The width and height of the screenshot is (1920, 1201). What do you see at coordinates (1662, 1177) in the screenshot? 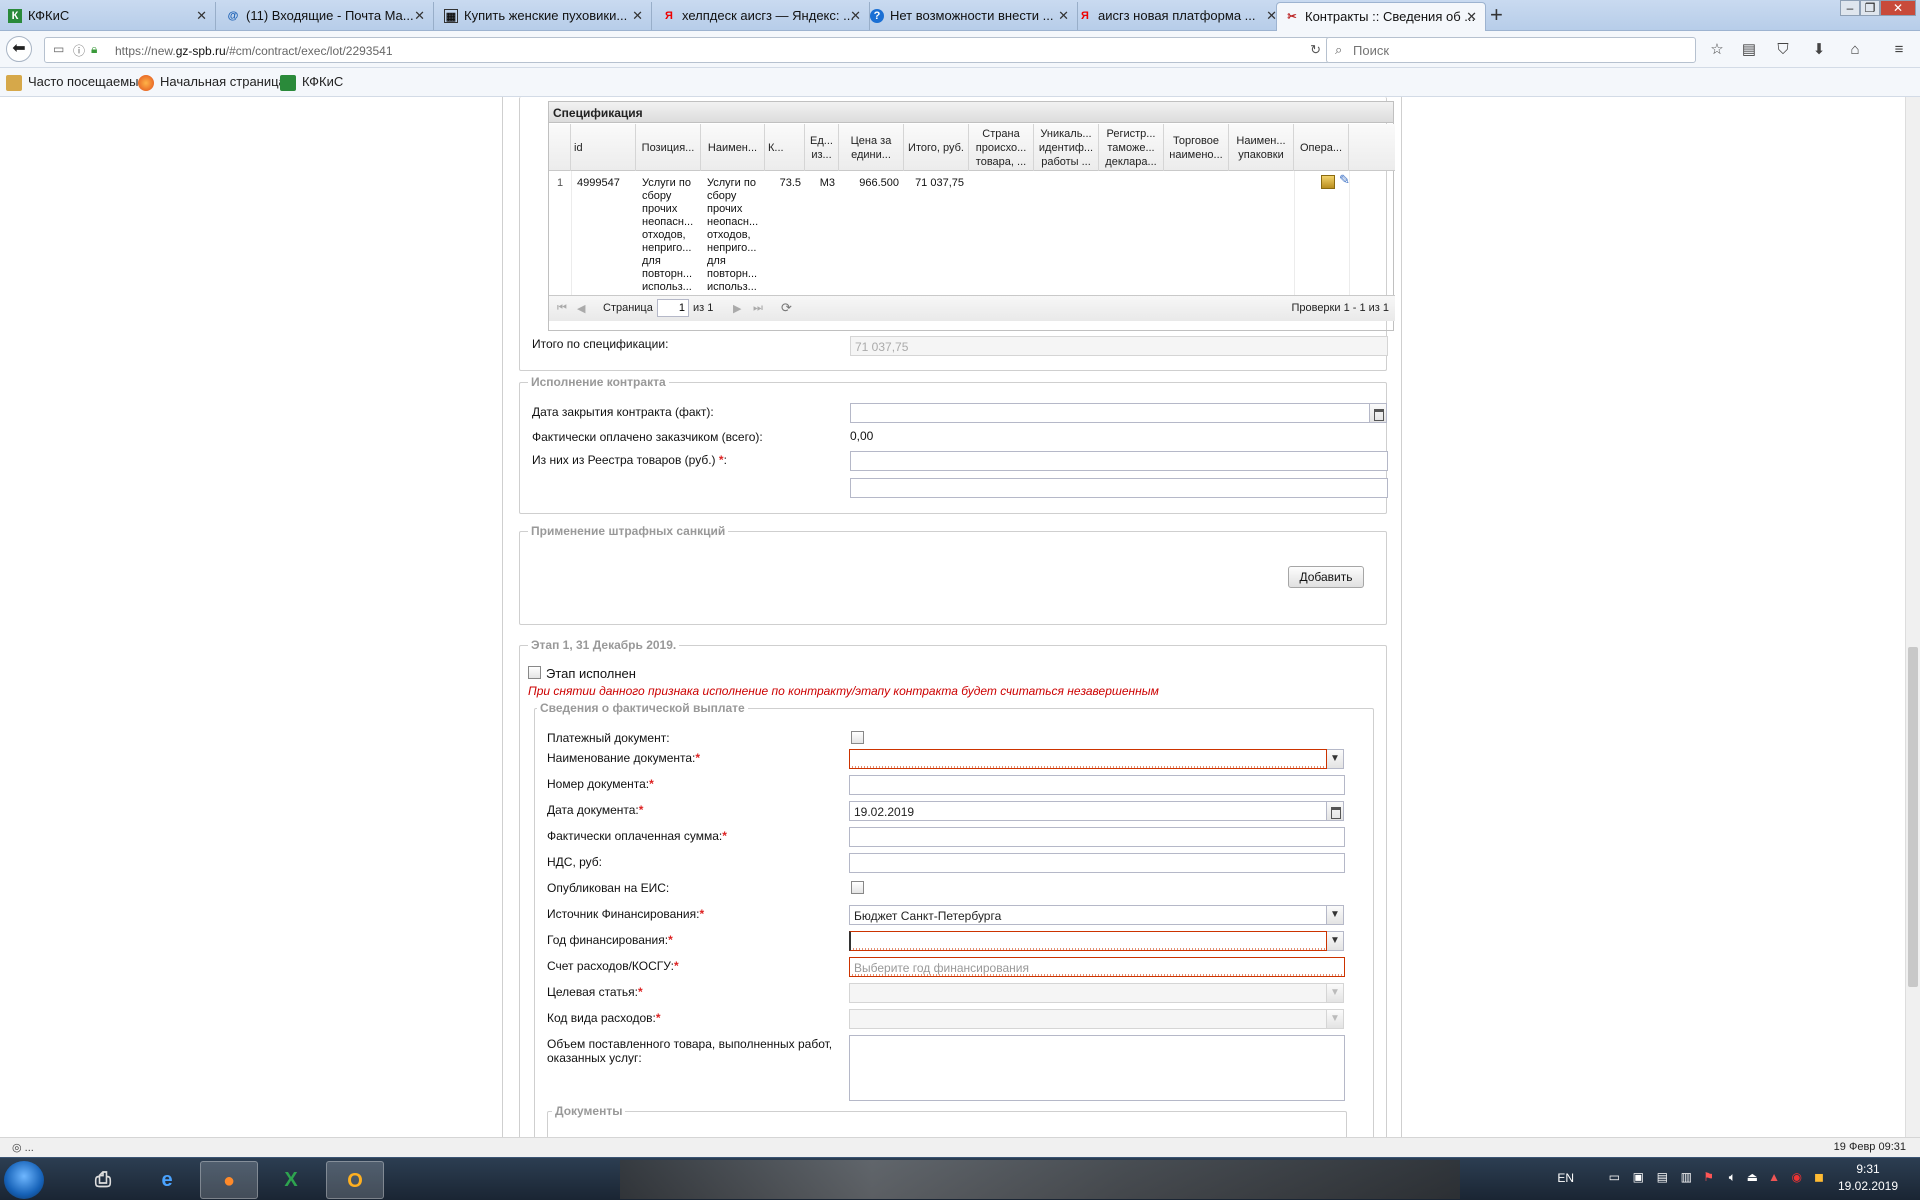
I see `tray-app-icon: ▤` at bounding box center [1662, 1177].